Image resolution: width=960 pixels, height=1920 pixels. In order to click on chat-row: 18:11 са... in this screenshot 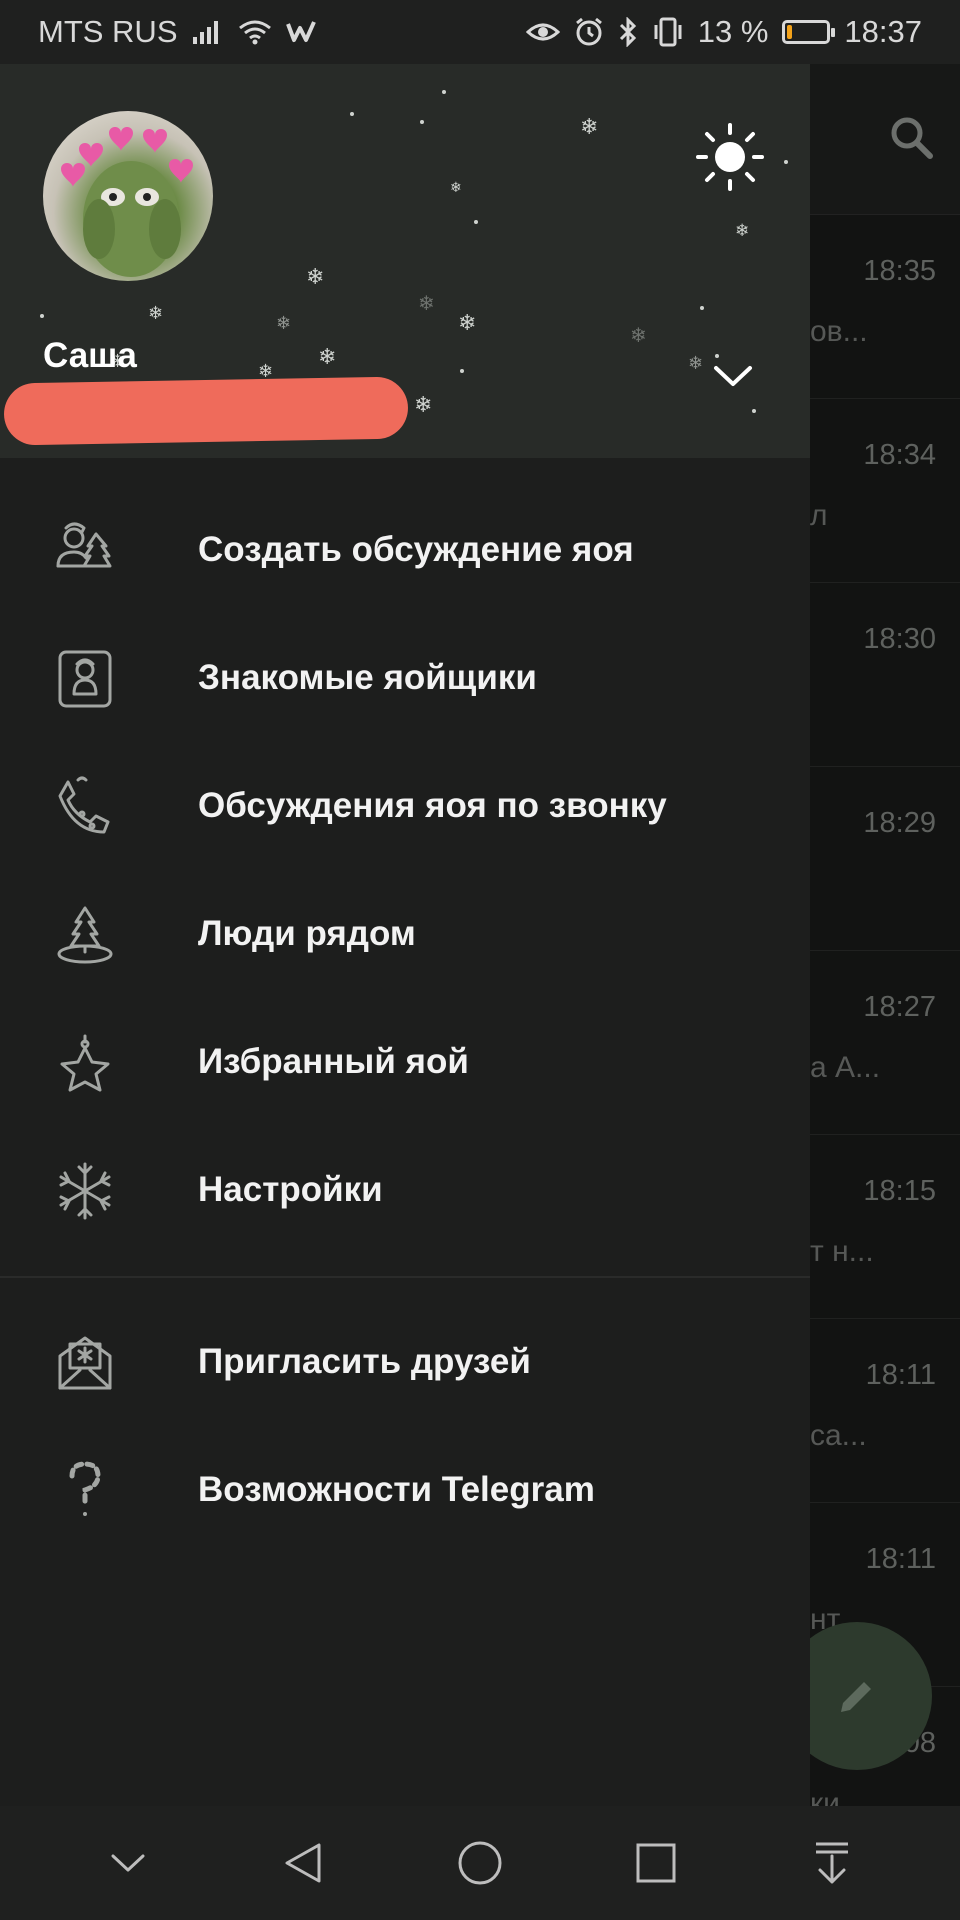, I will do `click(885, 1411)`.